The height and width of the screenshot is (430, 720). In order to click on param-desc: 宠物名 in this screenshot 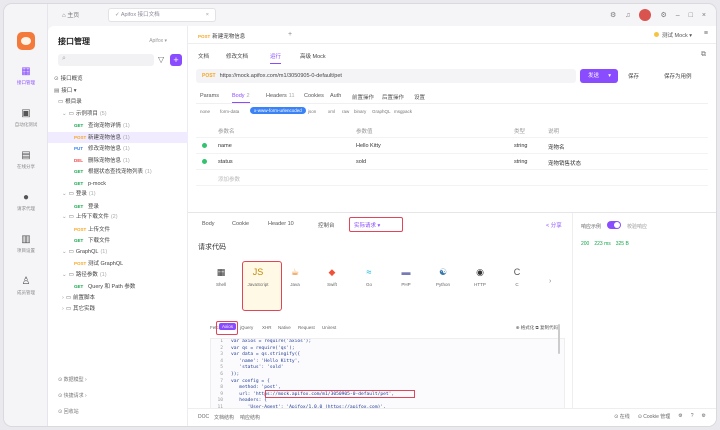, I will do `click(556, 147)`.